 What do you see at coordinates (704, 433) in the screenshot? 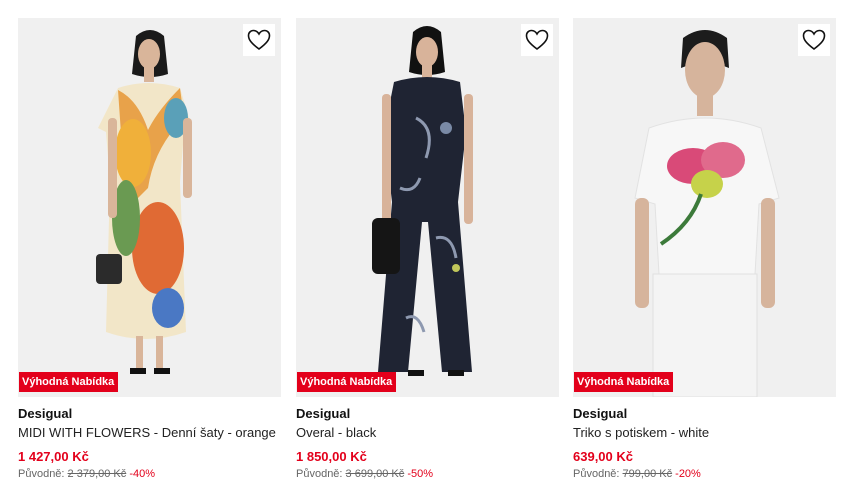
I see `product-name: Triko s potiskem - white` at bounding box center [704, 433].